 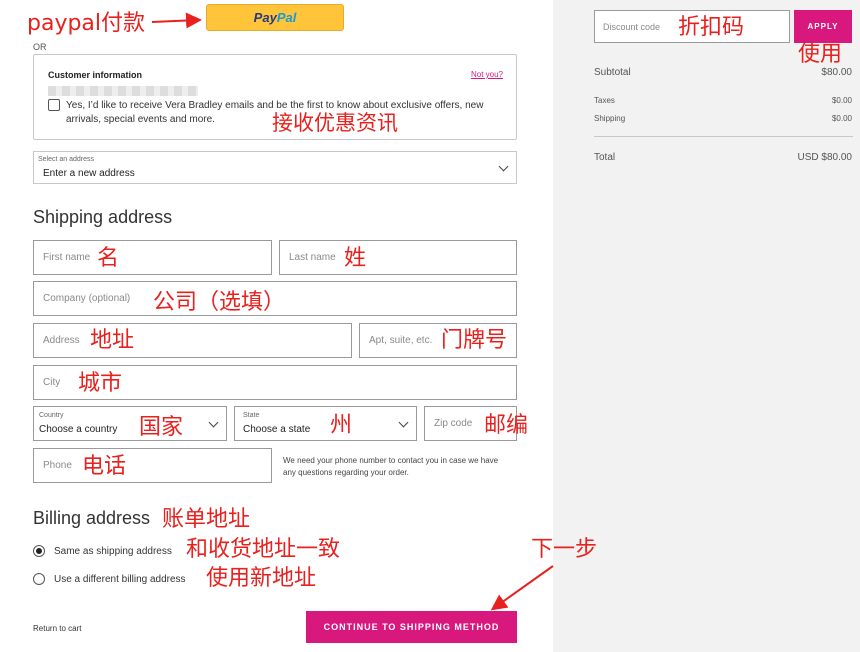 I want to click on last-name-field: Last name, so click(x=398, y=257).